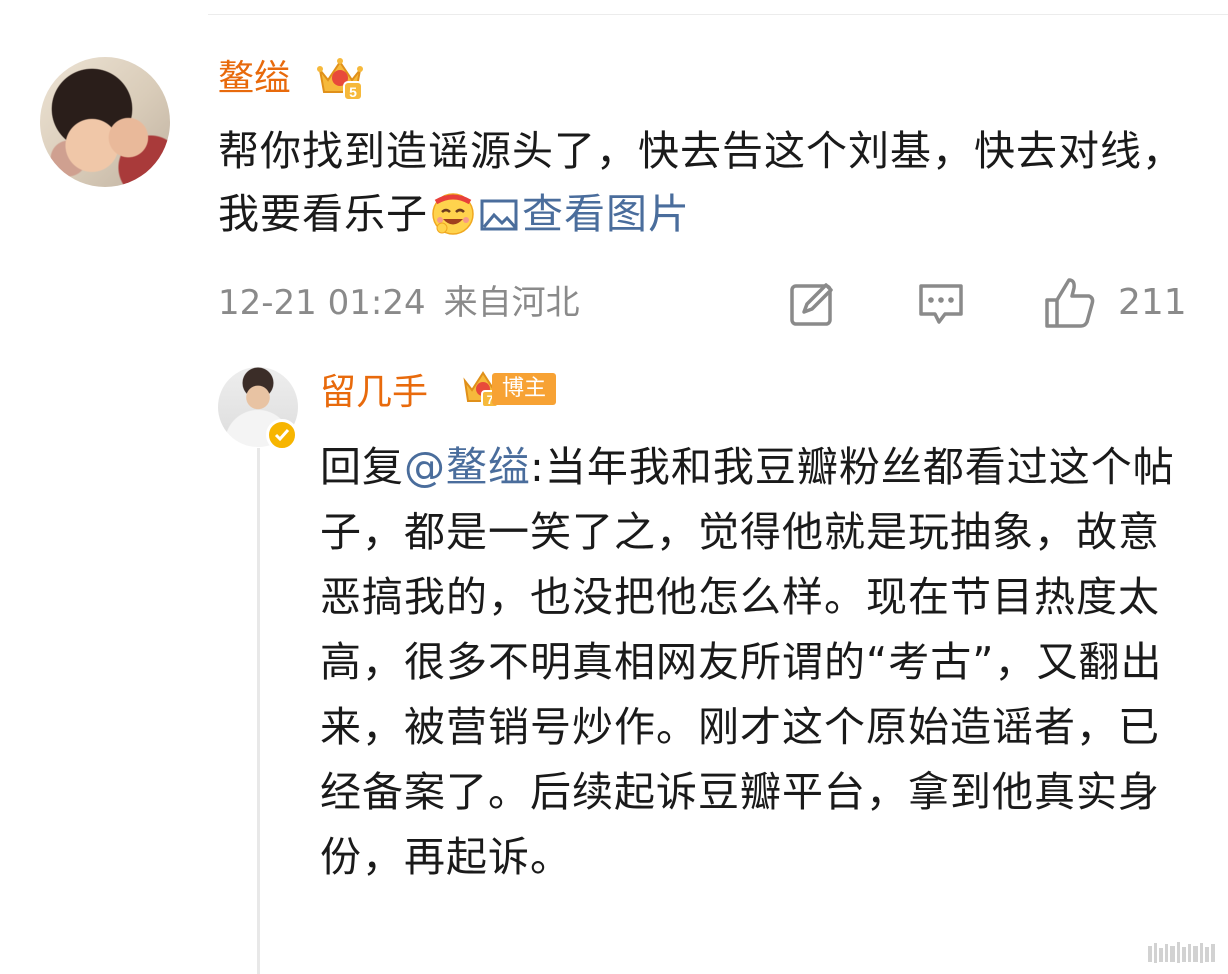 Image resolution: width=1228 pixels, height=974 pixels. Describe the element at coordinates (258, 711) in the screenshot. I see `thread-line` at that location.